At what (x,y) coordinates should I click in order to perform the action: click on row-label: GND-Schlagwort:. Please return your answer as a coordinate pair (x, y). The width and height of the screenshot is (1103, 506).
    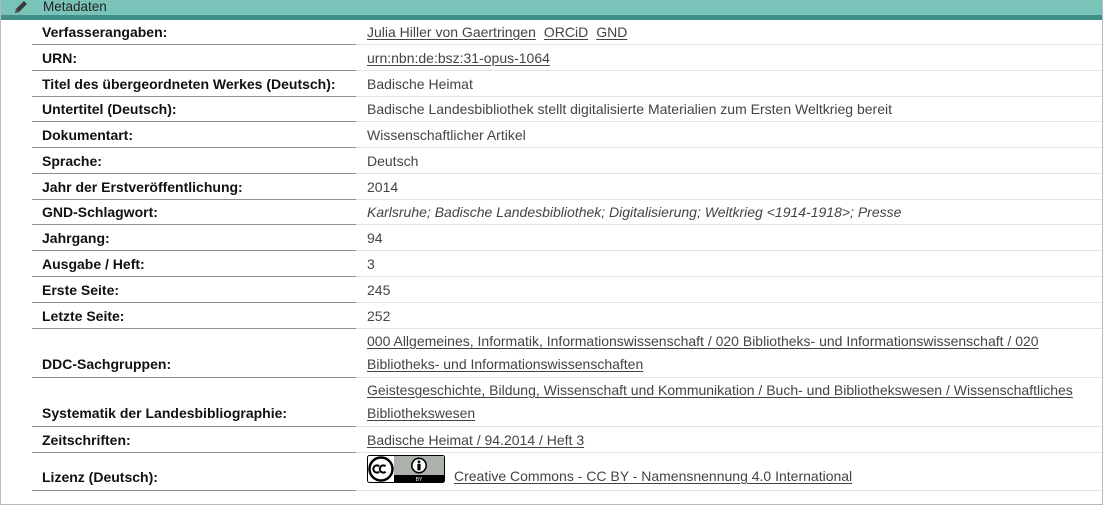
    Looking at the image, I should click on (194, 212).